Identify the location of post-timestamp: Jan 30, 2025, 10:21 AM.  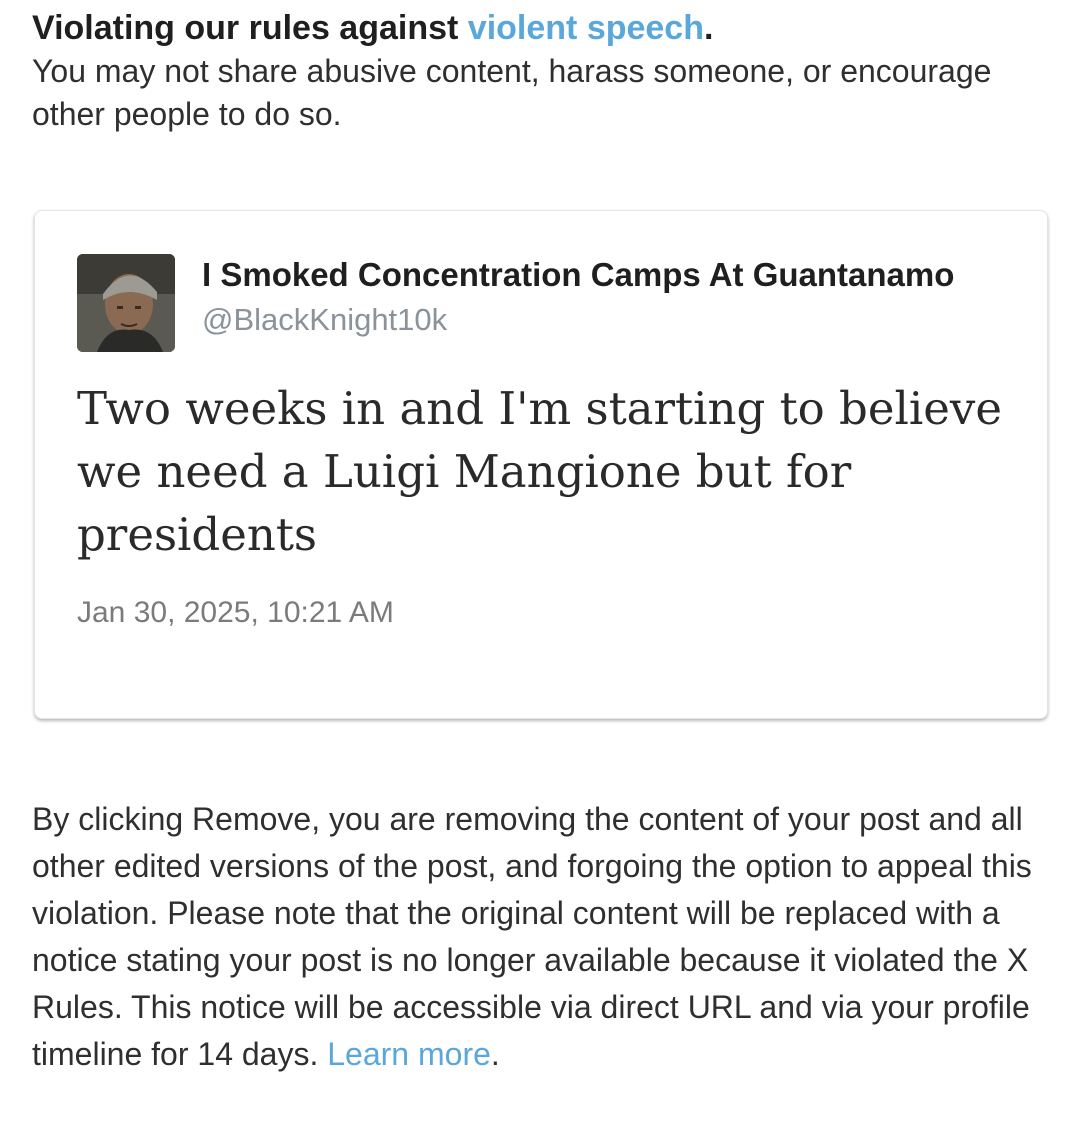
(235, 612).